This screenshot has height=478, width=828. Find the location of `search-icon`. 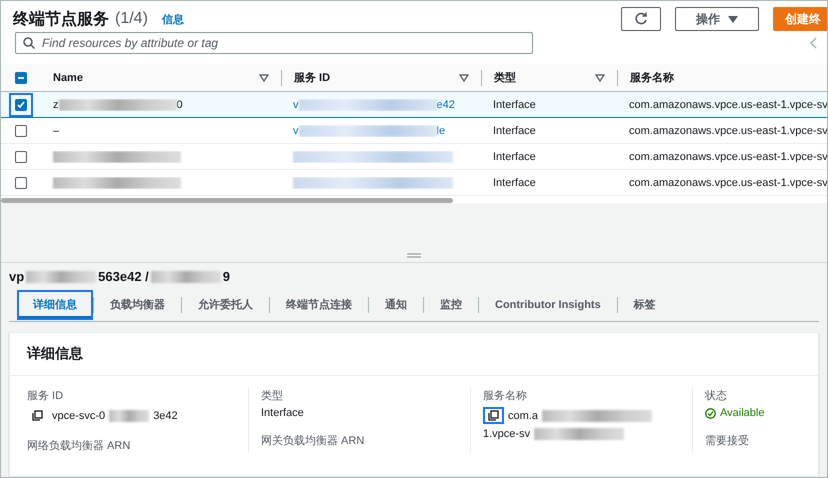

search-icon is located at coordinates (29, 42).